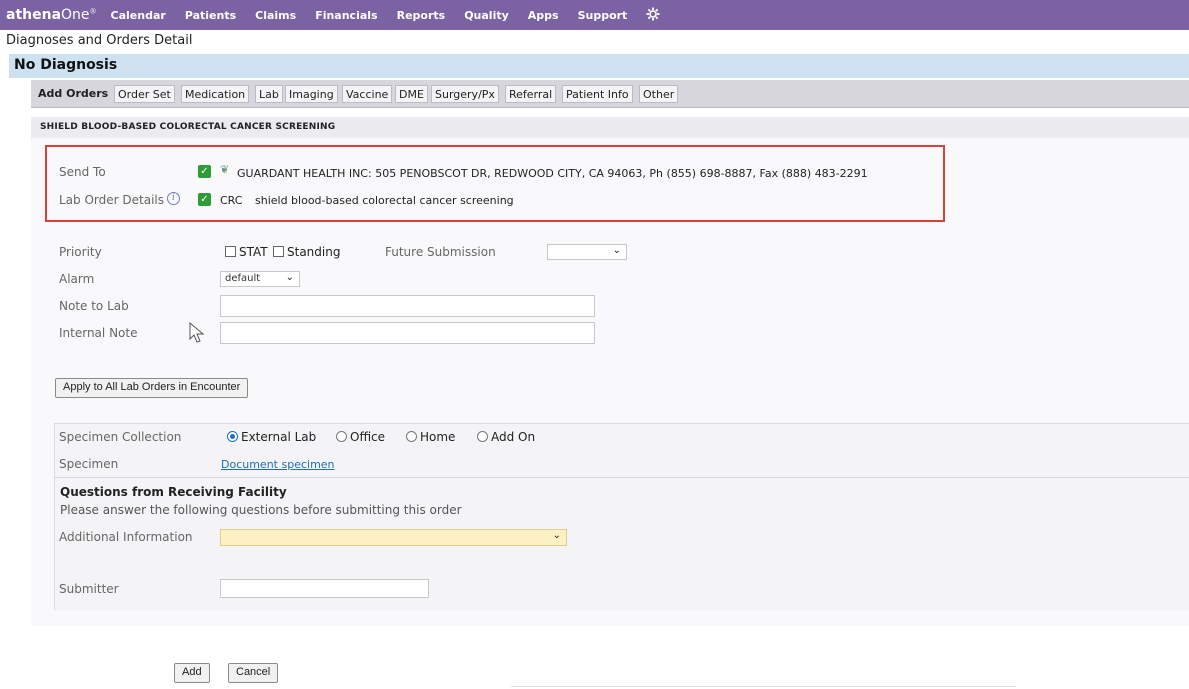 This screenshot has height=689, width=1189. What do you see at coordinates (279, 437) in the screenshot?
I see `external-lab-label: External Lab` at bounding box center [279, 437].